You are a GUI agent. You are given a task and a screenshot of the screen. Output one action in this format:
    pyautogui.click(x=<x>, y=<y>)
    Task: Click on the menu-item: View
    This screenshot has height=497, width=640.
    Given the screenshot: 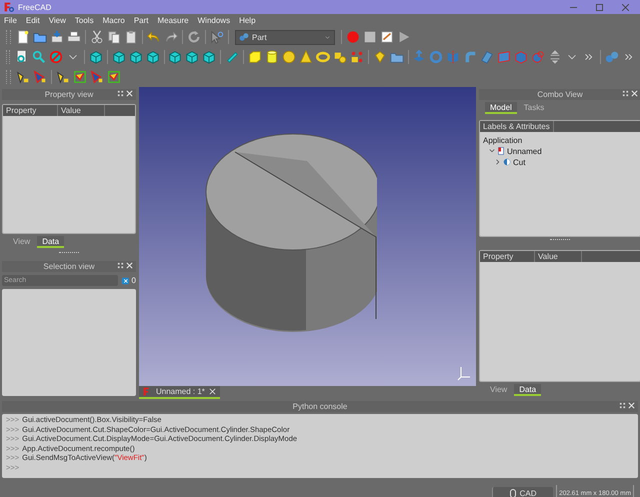 What is the action you would take?
    pyautogui.click(x=57, y=20)
    